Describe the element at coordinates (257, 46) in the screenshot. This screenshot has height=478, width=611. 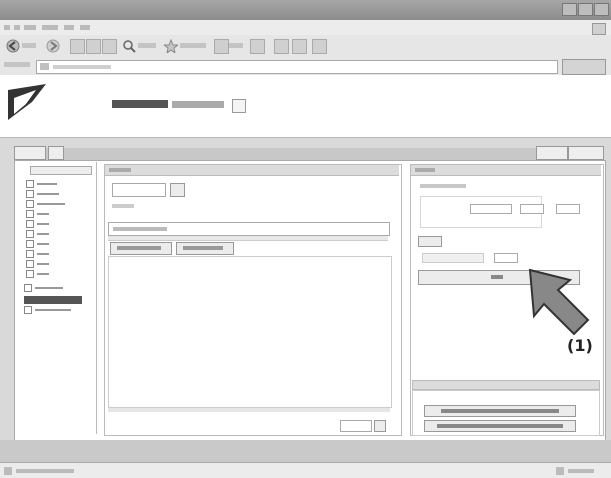
I see `history-icon` at that location.